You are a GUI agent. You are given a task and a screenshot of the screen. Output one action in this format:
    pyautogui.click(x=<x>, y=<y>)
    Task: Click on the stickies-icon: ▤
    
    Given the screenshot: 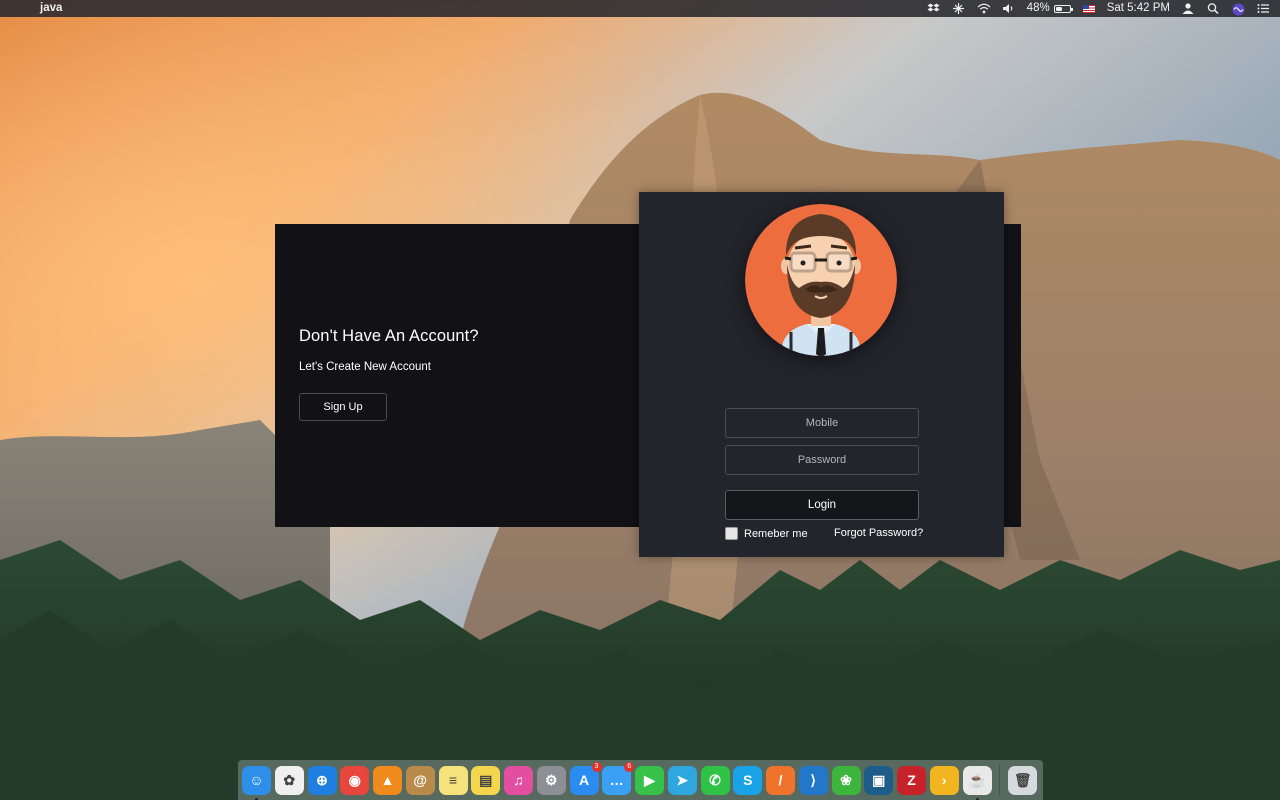 What is the action you would take?
    pyautogui.click(x=486, y=780)
    